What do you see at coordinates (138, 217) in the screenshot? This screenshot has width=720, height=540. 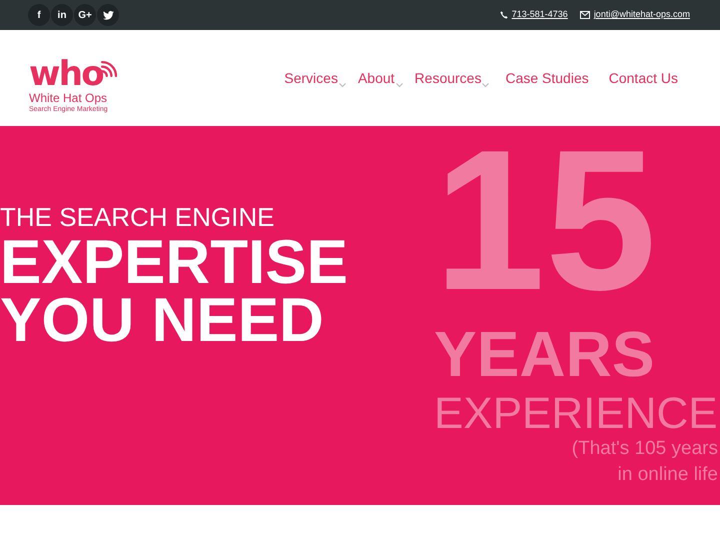 I see `hero-kicker: THE SEARCH ENGINE` at bounding box center [138, 217].